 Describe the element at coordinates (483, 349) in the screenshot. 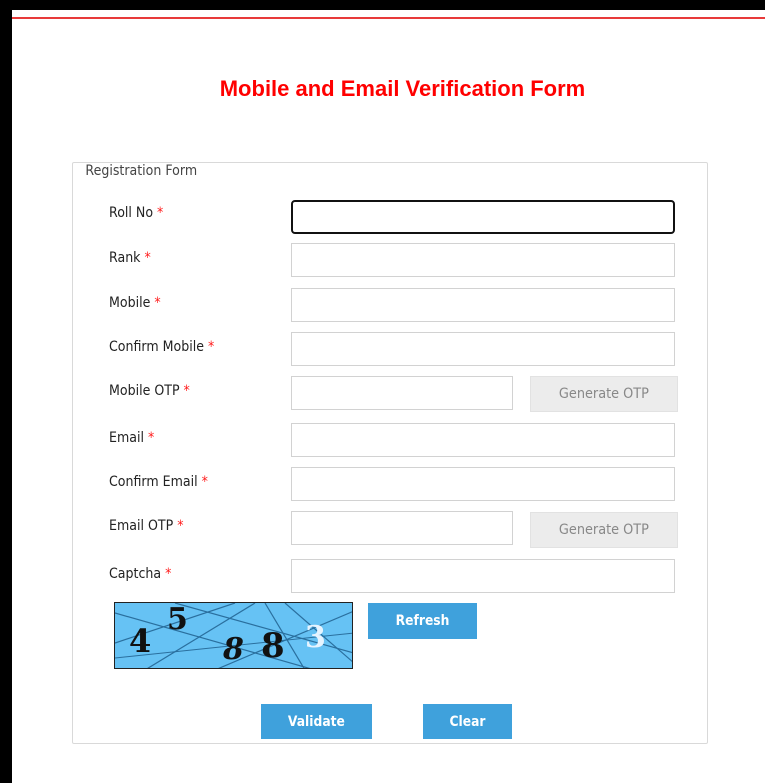

I see `confirm-mobile-input` at that location.